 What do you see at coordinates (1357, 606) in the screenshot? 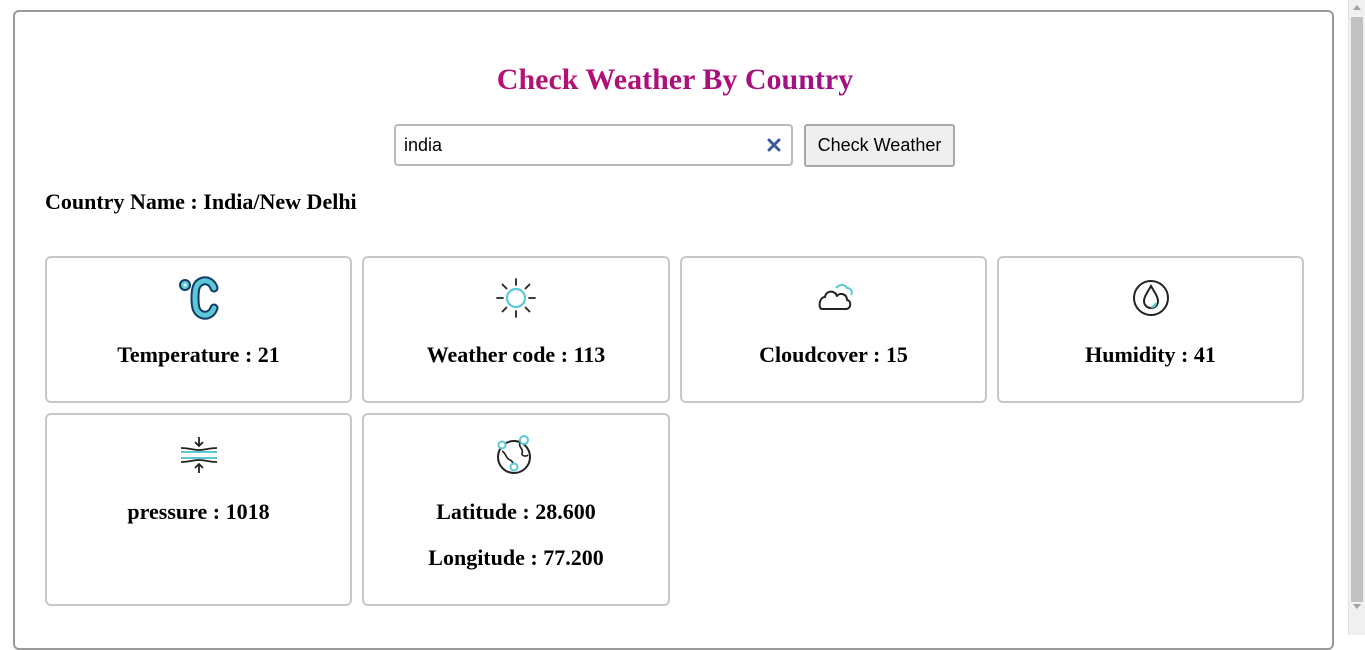
I see `scroll-down-arrow-icon` at bounding box center [1357, 606].